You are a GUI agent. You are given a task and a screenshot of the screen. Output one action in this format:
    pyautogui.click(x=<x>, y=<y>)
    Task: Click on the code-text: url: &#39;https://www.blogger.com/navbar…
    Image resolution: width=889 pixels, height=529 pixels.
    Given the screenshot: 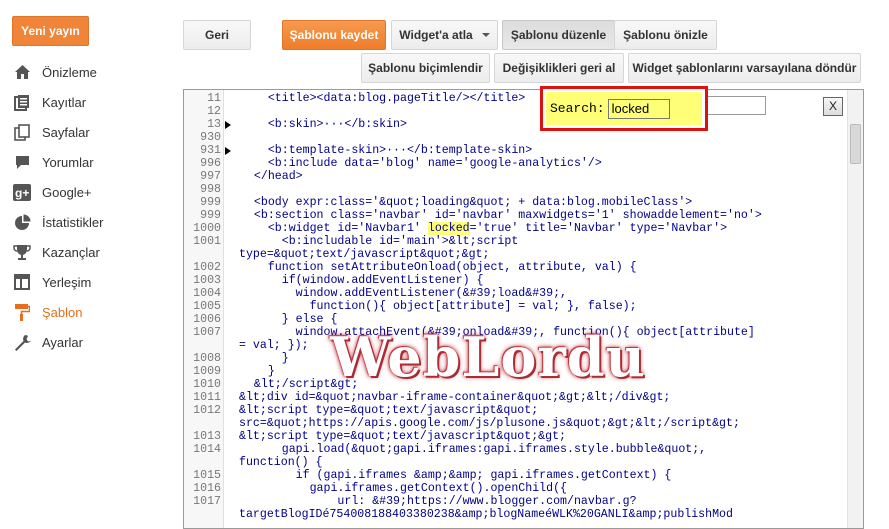 What is the action you would take?
    pyautogui.click(x=438, y=501)
    